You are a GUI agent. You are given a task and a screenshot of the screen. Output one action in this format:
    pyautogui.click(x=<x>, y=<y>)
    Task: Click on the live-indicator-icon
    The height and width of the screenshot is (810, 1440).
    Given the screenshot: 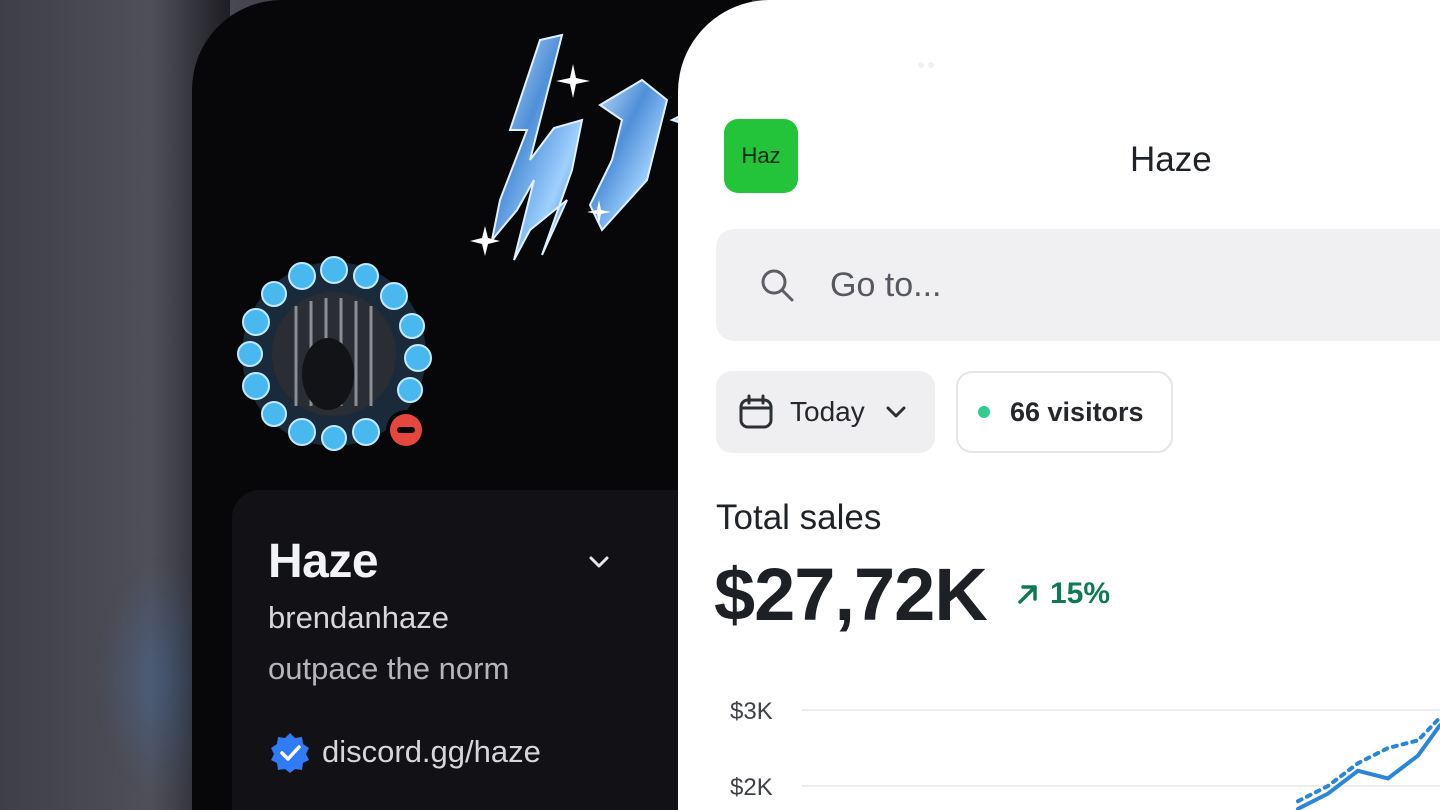 What is the action you would take?
    pyautogui.click(x=984, y=412)
    